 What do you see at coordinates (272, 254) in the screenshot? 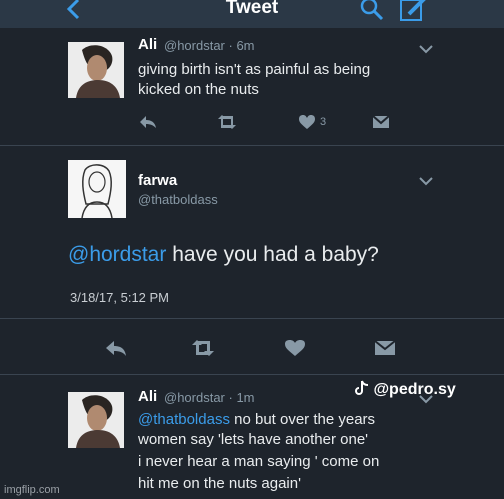
I see `tweet-text-body: have you had a baby?` at bounding box center [272, 254].